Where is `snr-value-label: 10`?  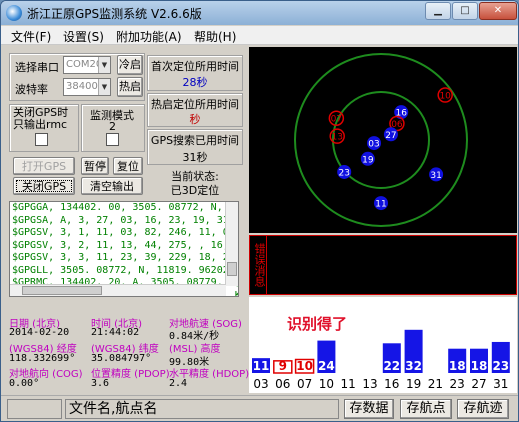
snr-value-label: 10 is located at coordinates (304, 366).